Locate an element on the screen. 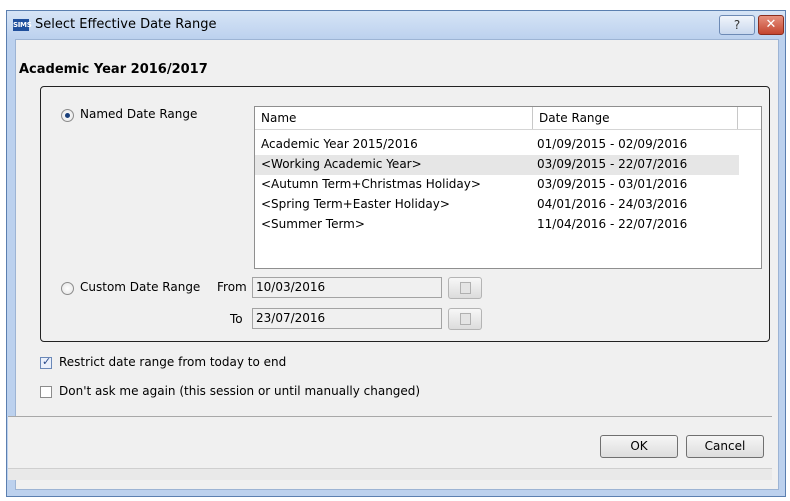 The image size is (790, 501). from-date-field: 10/03/2016 is located at coordinates (347, 287).